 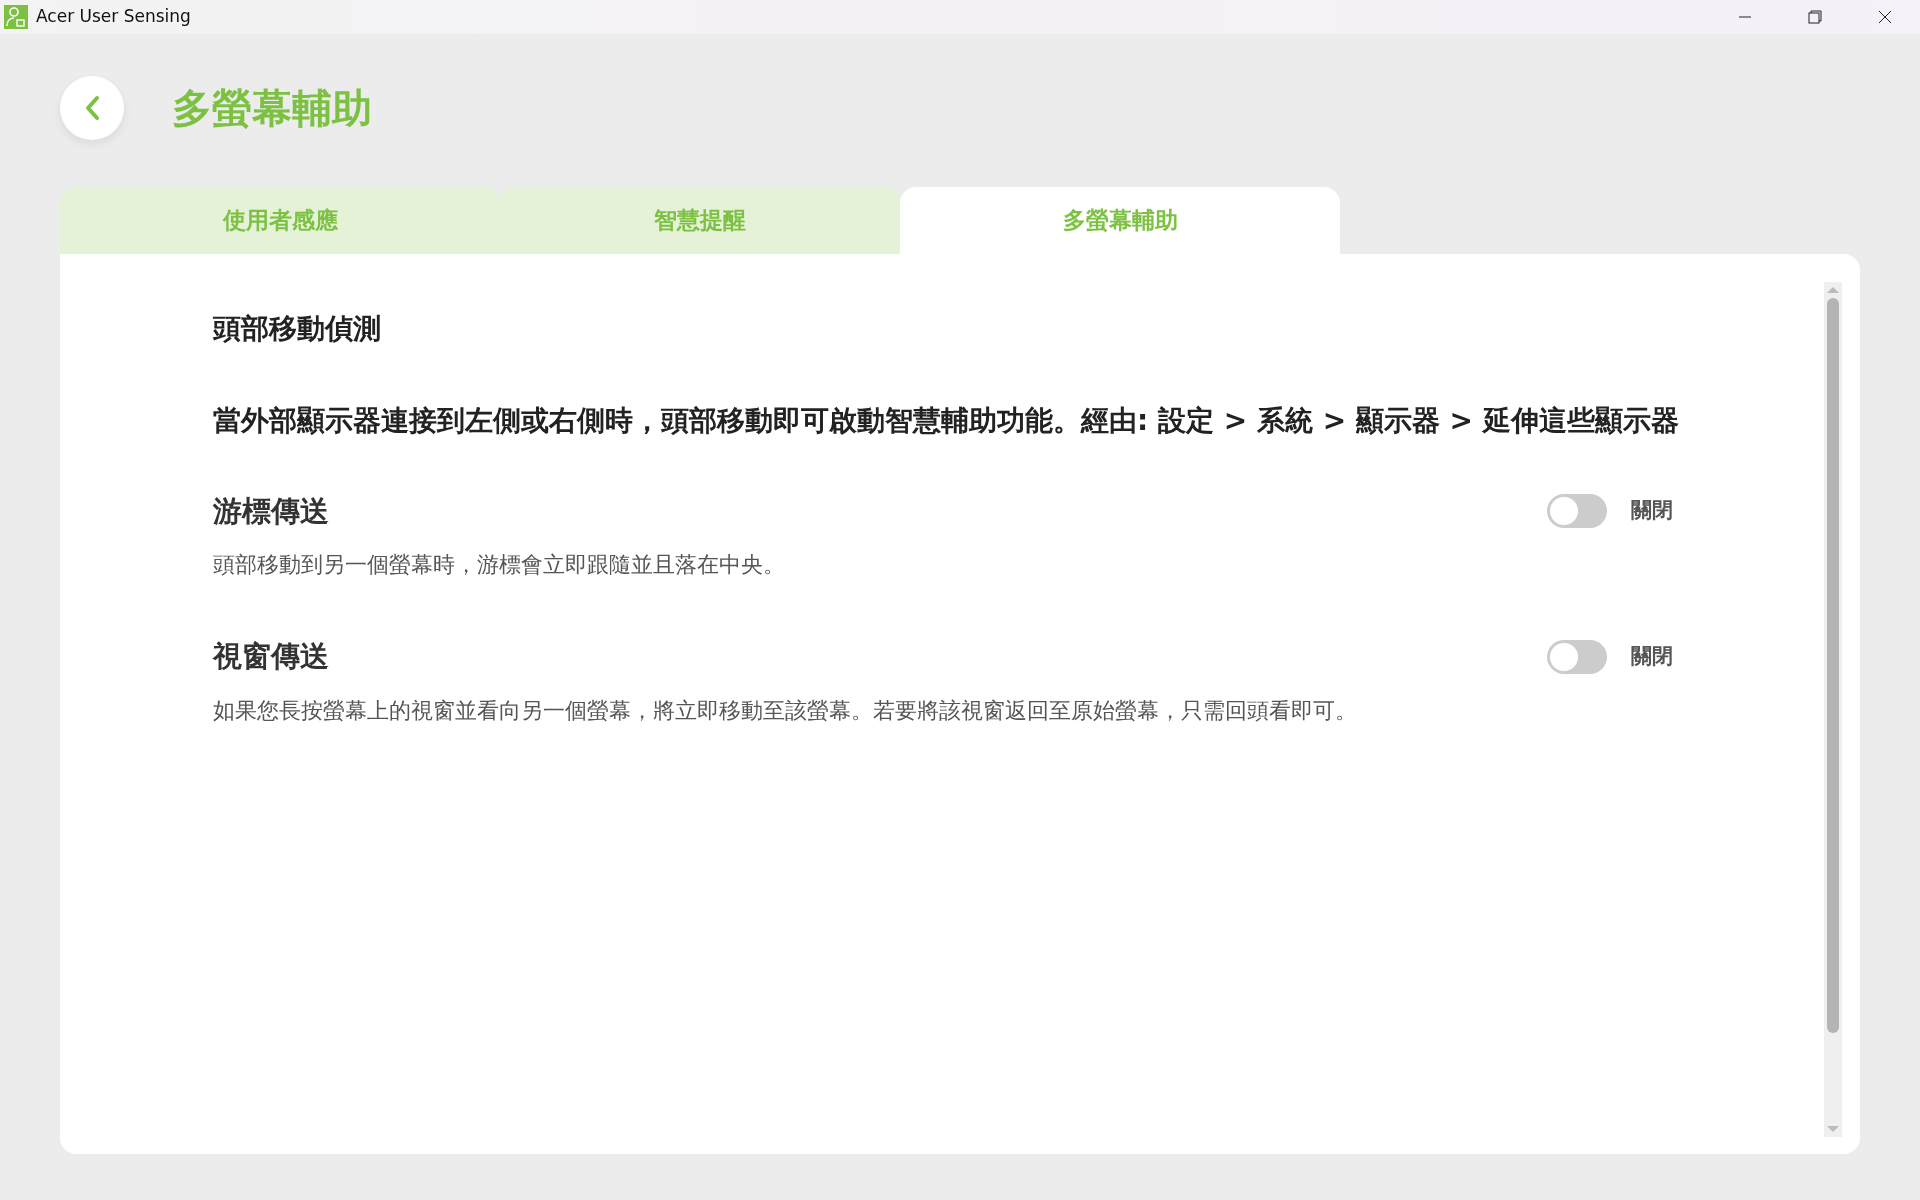 I want to click on tab: 多螢幕輔助, so click(x=1120, y=220).